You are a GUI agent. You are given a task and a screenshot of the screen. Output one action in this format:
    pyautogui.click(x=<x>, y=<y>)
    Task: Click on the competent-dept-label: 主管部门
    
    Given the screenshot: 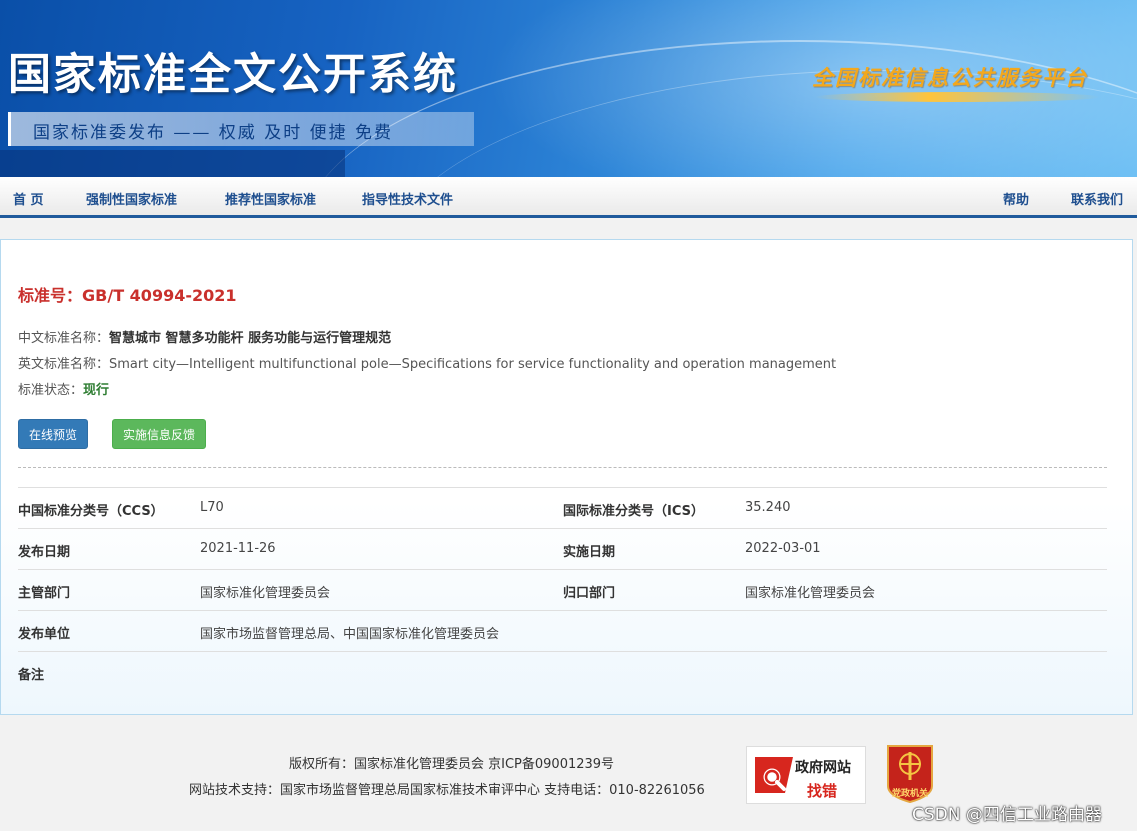 What is the action you would take?
    pyautogui.click(x=44, y=593)
    